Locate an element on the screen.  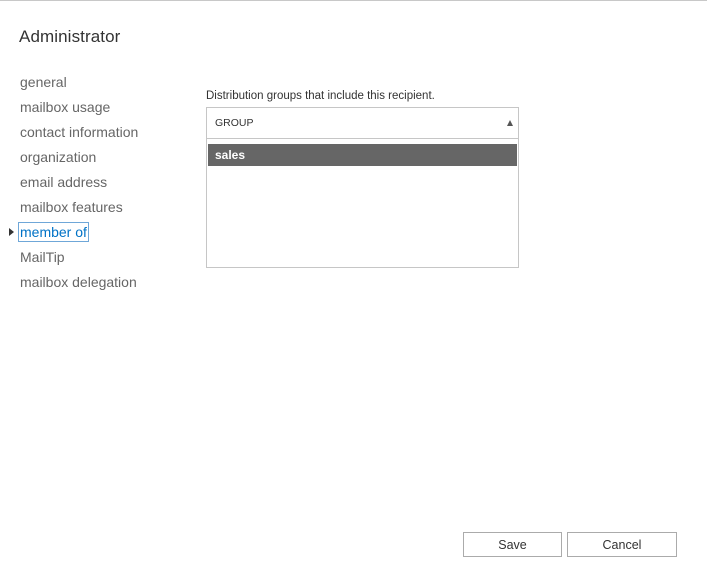
nav-item-label: MailTip is located at coordinates (42, 257).